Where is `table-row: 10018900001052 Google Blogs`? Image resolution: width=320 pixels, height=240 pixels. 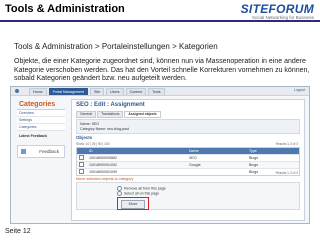
table-row: 10018900001052 Google Blogs is located at coordinates (188, 164).